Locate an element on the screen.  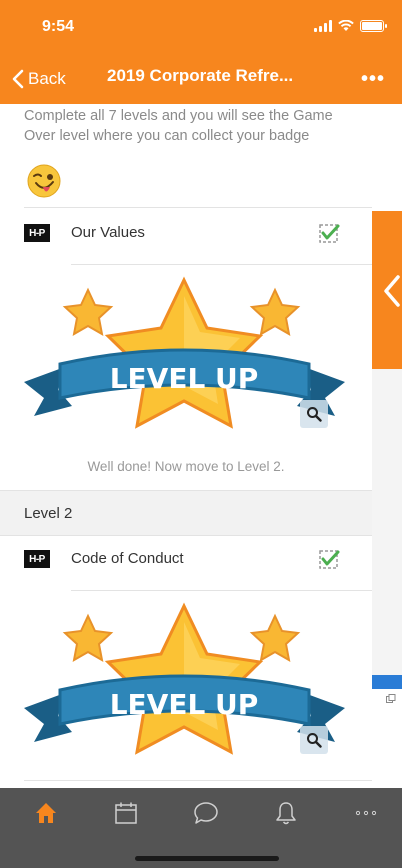
more-options-icon: ••• is located at coordinates (372, 78).